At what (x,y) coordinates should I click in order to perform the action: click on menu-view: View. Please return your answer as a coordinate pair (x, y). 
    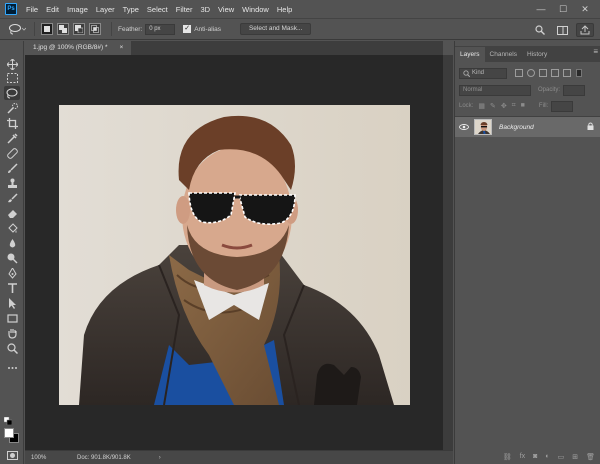
    Looking at the image, I should click on (226, 9).